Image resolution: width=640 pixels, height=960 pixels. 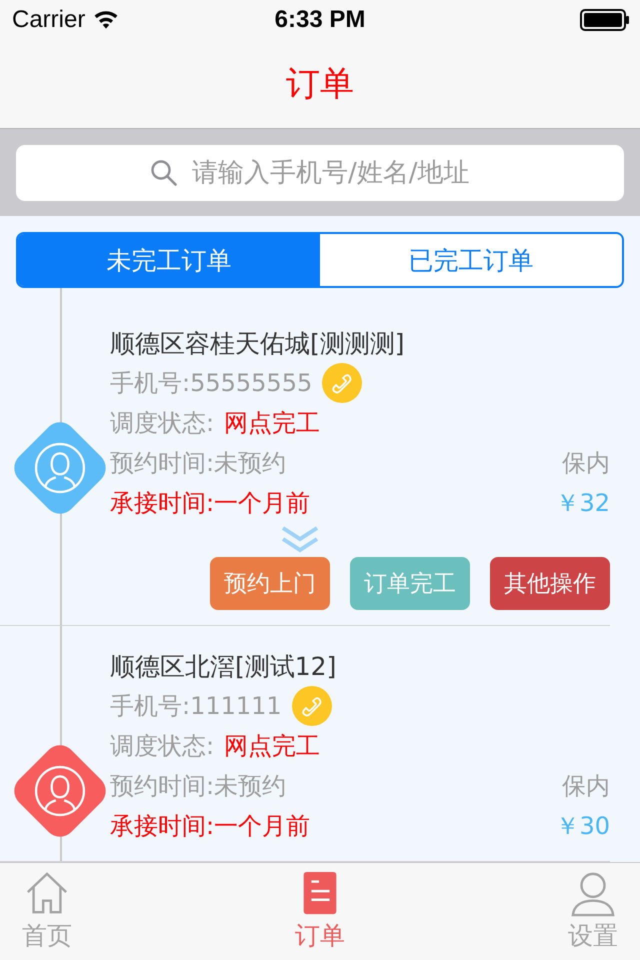 What do you see at coordinates (223, 666) in the screenshot?
I see `order-address: 顺德区北滘[测试12]` at bounding box center [223, 666].